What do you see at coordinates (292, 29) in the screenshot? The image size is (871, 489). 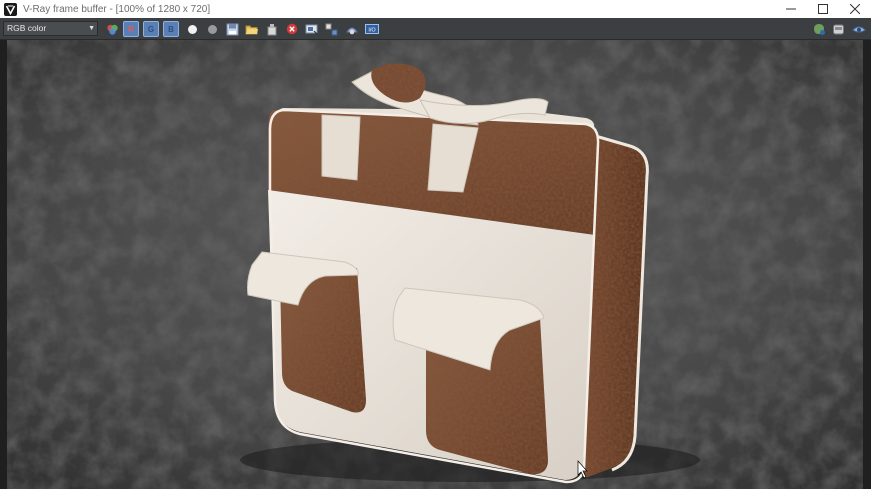 I see `stop-render-icon` at bounding box center [292, 29].